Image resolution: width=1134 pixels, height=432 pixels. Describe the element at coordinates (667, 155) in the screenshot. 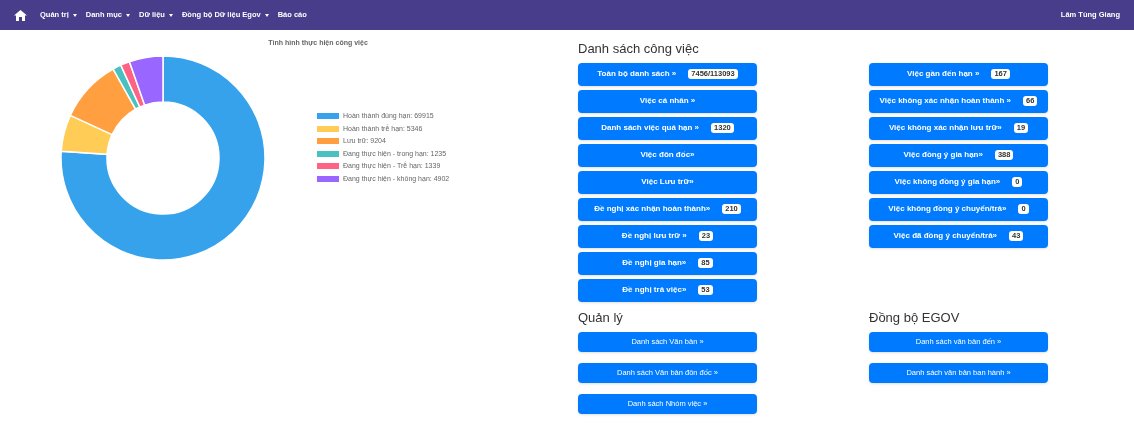

I see `list-button: Việc đôn đốc»` at that location.